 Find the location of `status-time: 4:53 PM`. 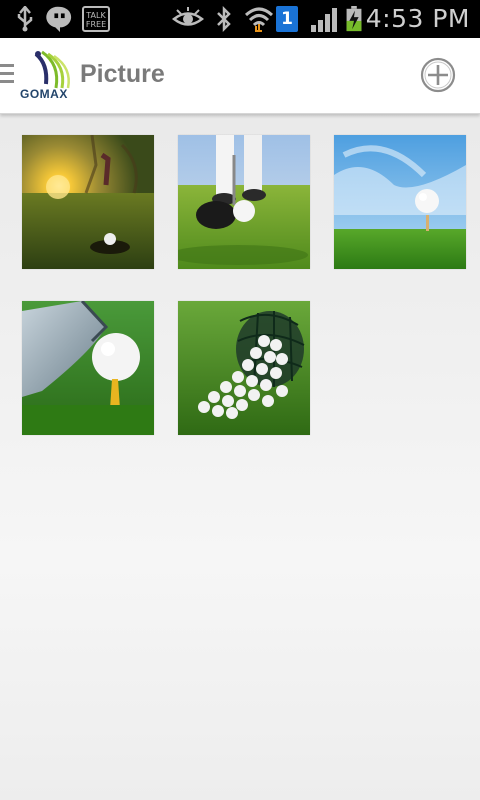

status-time: 4:53 PM is located at coordinates (417, 18).